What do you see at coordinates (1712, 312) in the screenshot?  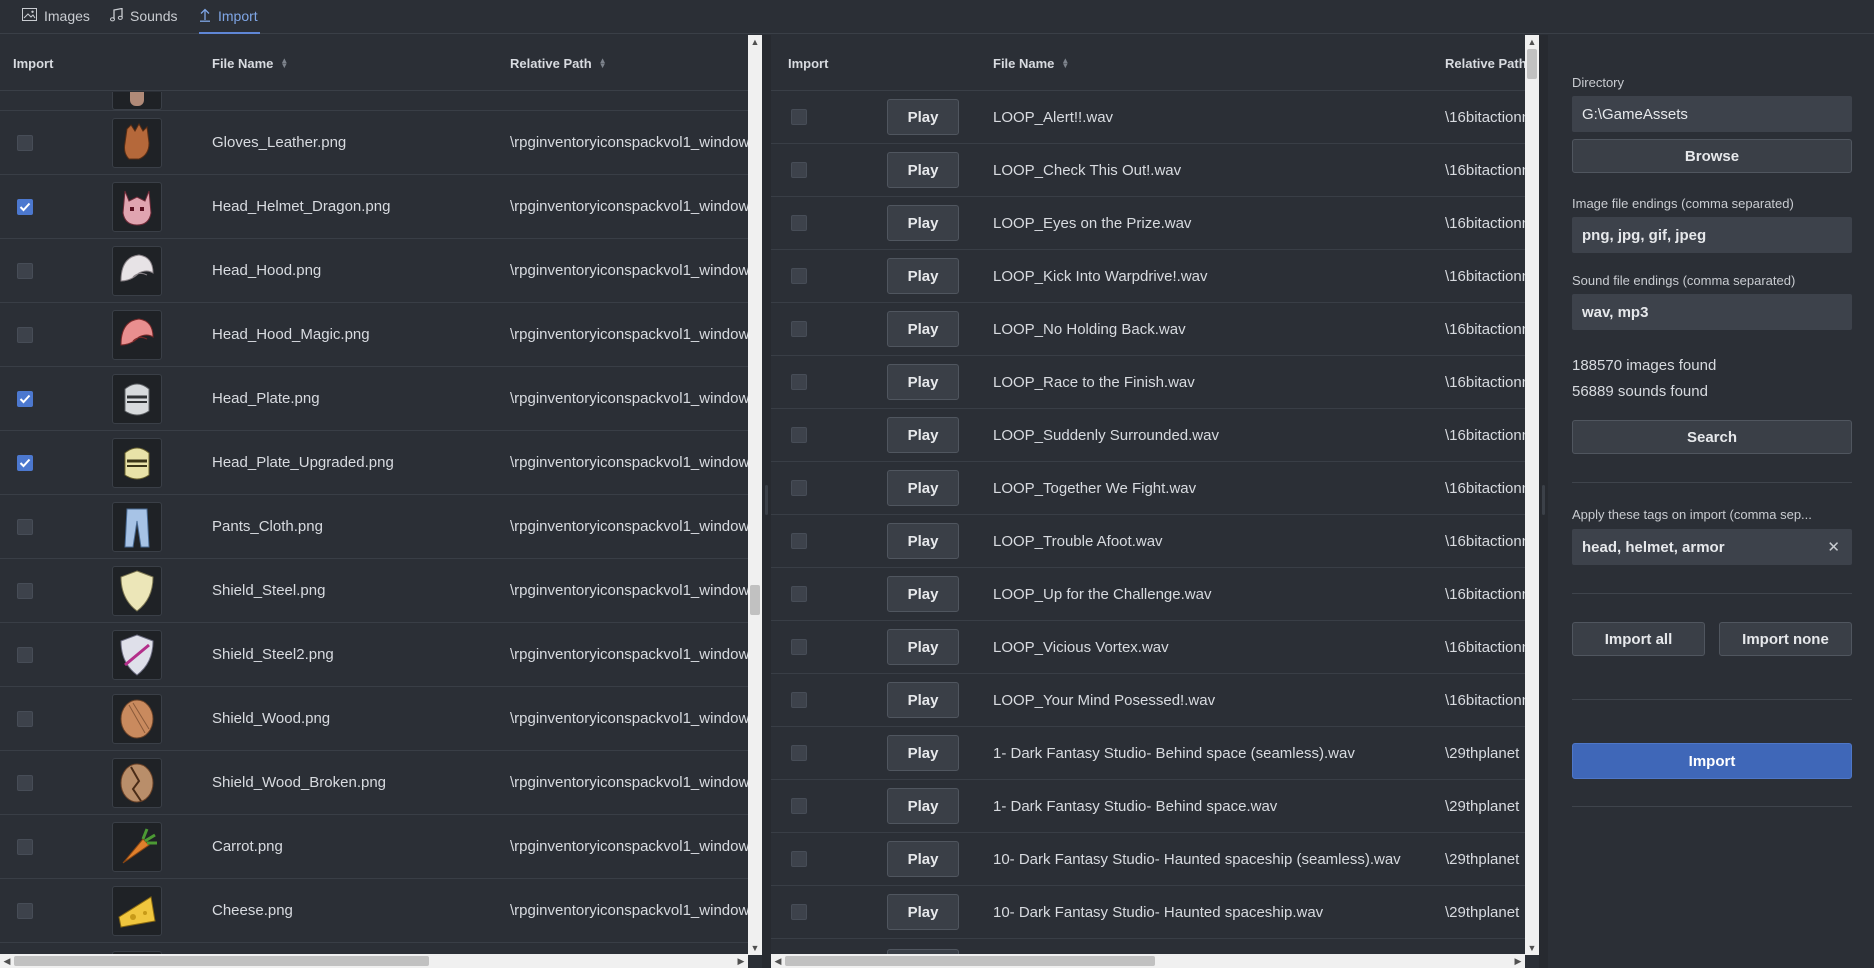 I see `sound-endings-input: wav, mp3` at bounding box center [1712, 312].